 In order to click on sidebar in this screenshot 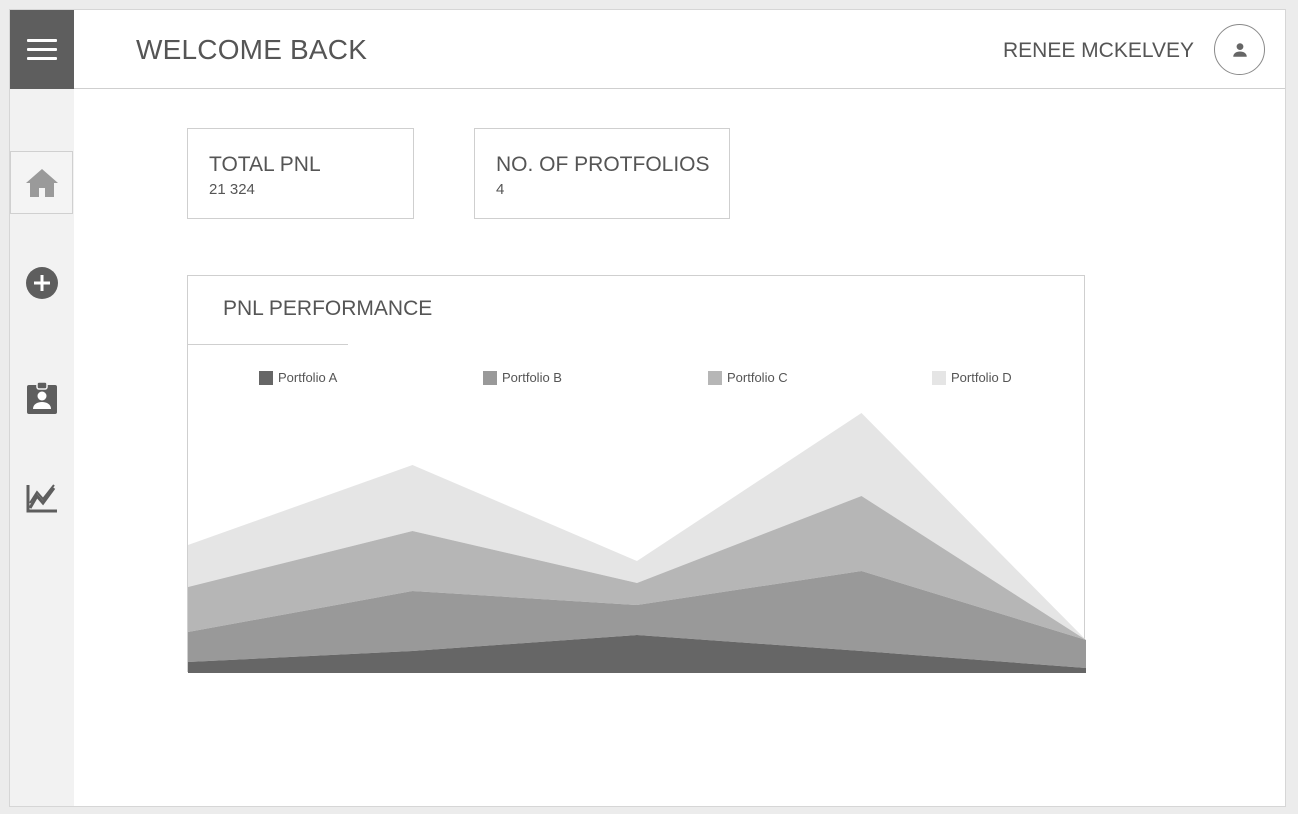, I will do `click(42, 447)`.